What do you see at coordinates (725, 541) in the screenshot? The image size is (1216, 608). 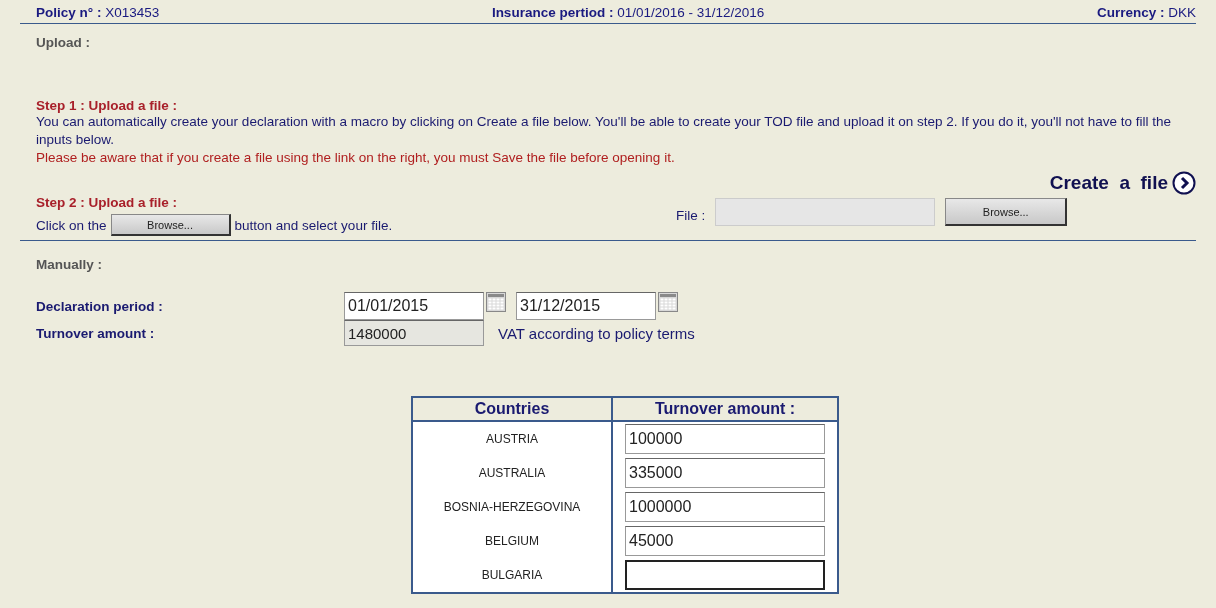 I see `amount-field: 45000` at bounding box center [725, 541].